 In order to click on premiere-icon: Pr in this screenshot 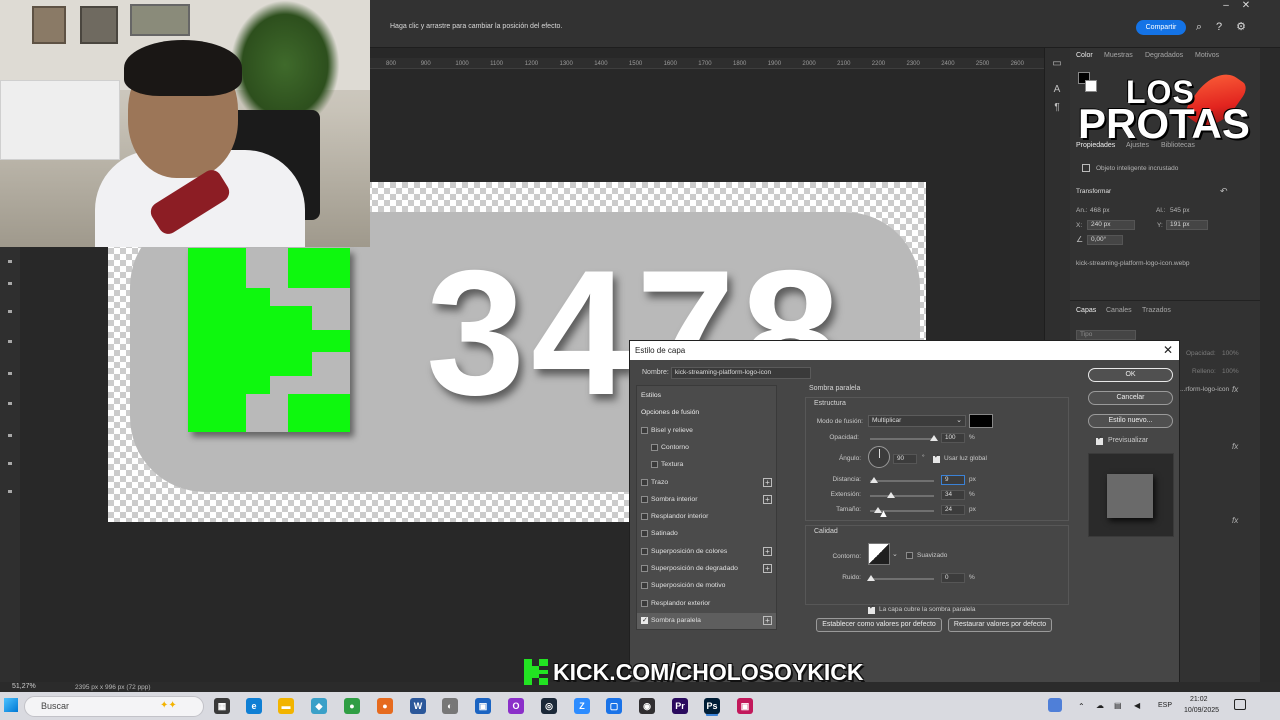, I will do `click(680, 706)`.